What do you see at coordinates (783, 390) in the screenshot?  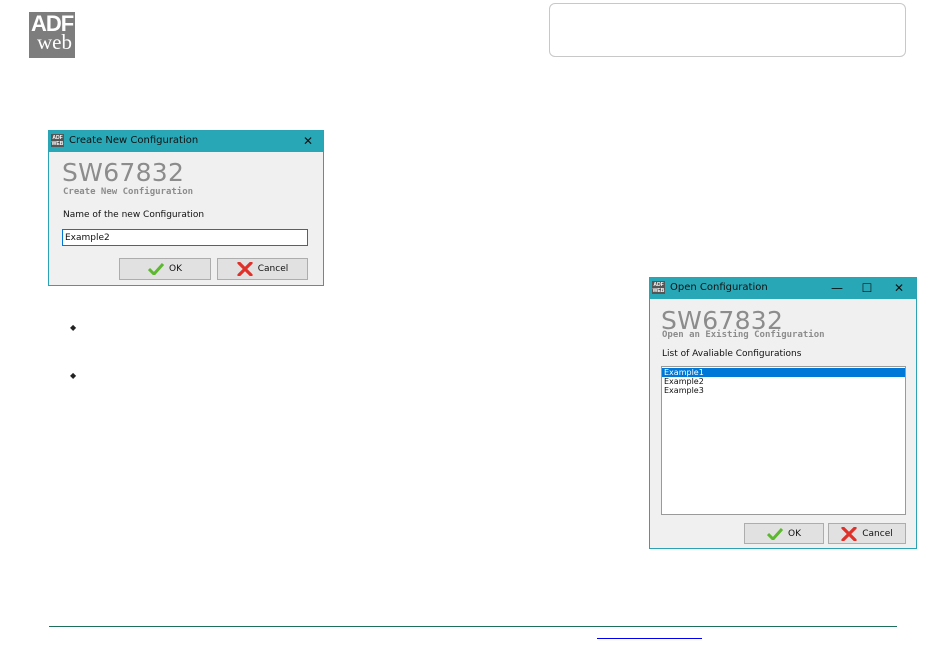 I see `list-item: Example3` at bounding box center [783, 390].